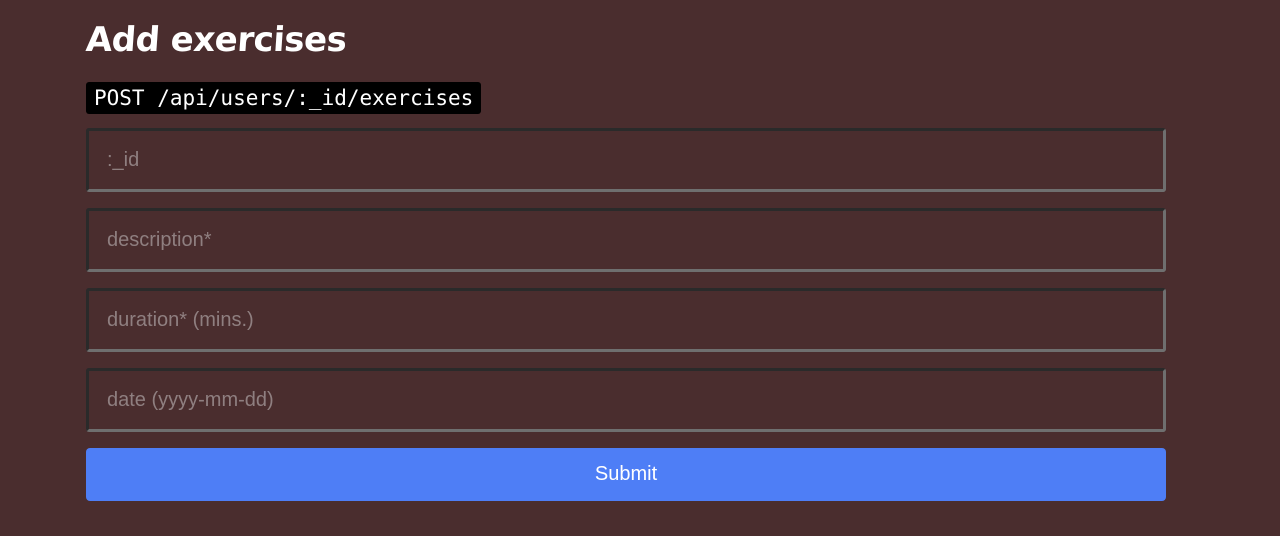 The width and height of the screenshot is (1280, 536). Describe the element at coordinates (626, 320) in the screenshot. I see `duration-input` at that location.